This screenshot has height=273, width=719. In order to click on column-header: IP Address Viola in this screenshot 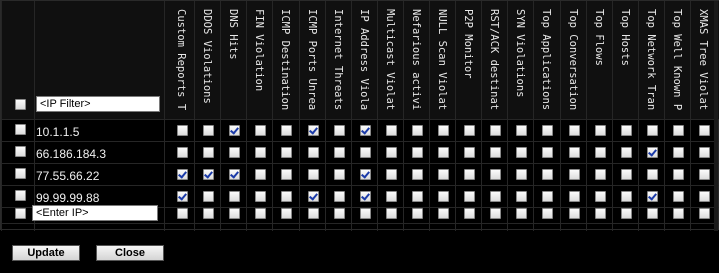, I will do `click(364, 61)`.